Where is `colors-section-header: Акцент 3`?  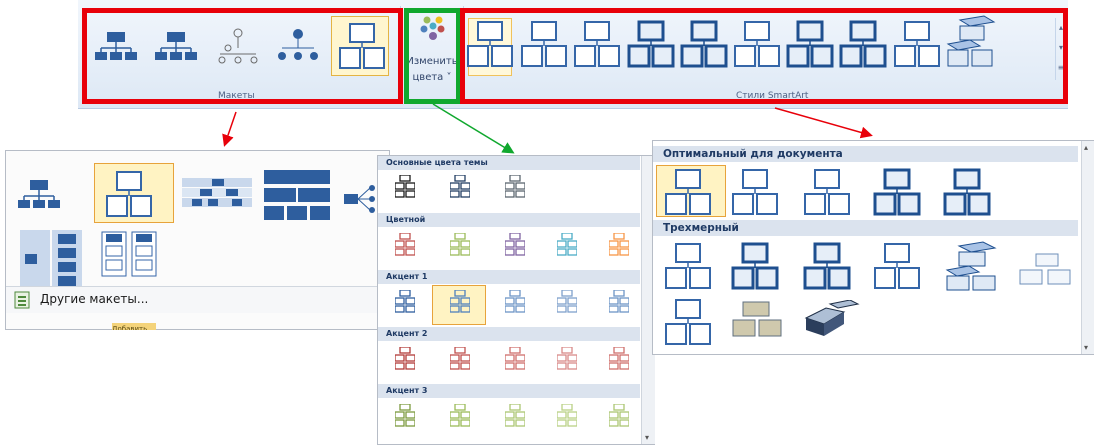
colors-section-header: Акцент 3 is located at coordinates (509, 391).